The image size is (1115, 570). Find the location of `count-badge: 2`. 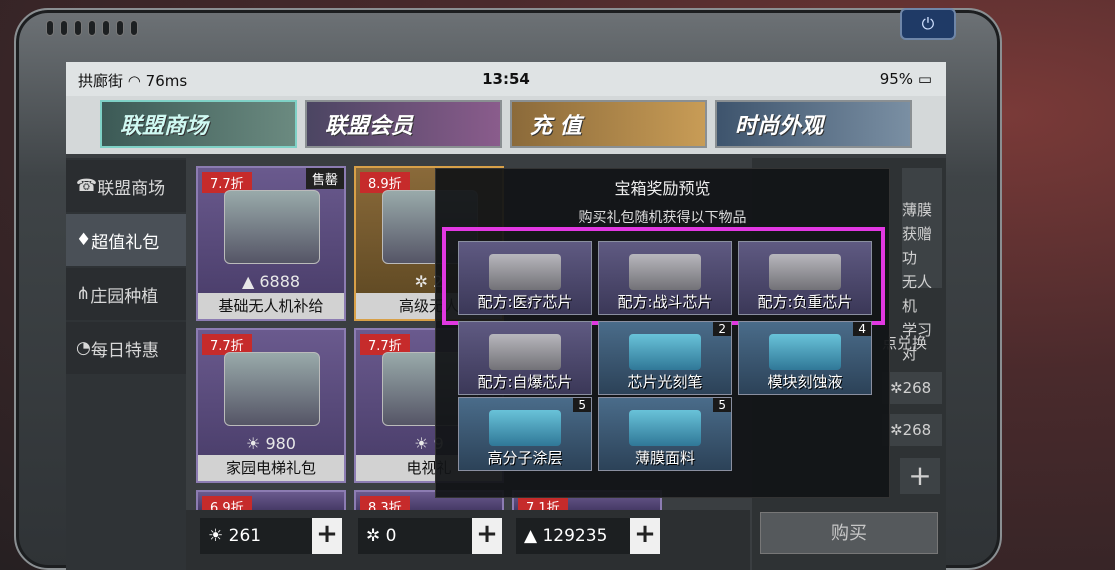

count-badge: 2 is located at coordinates (722, 329).